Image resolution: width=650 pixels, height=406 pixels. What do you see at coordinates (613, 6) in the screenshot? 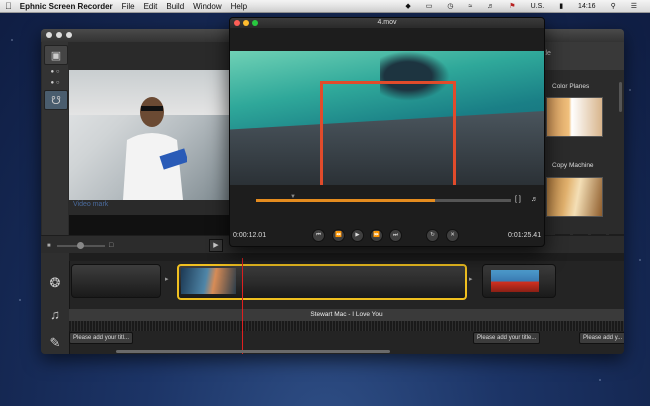
I see `spotlight-search-icon: ⚲` at bounding box center [613, 6].